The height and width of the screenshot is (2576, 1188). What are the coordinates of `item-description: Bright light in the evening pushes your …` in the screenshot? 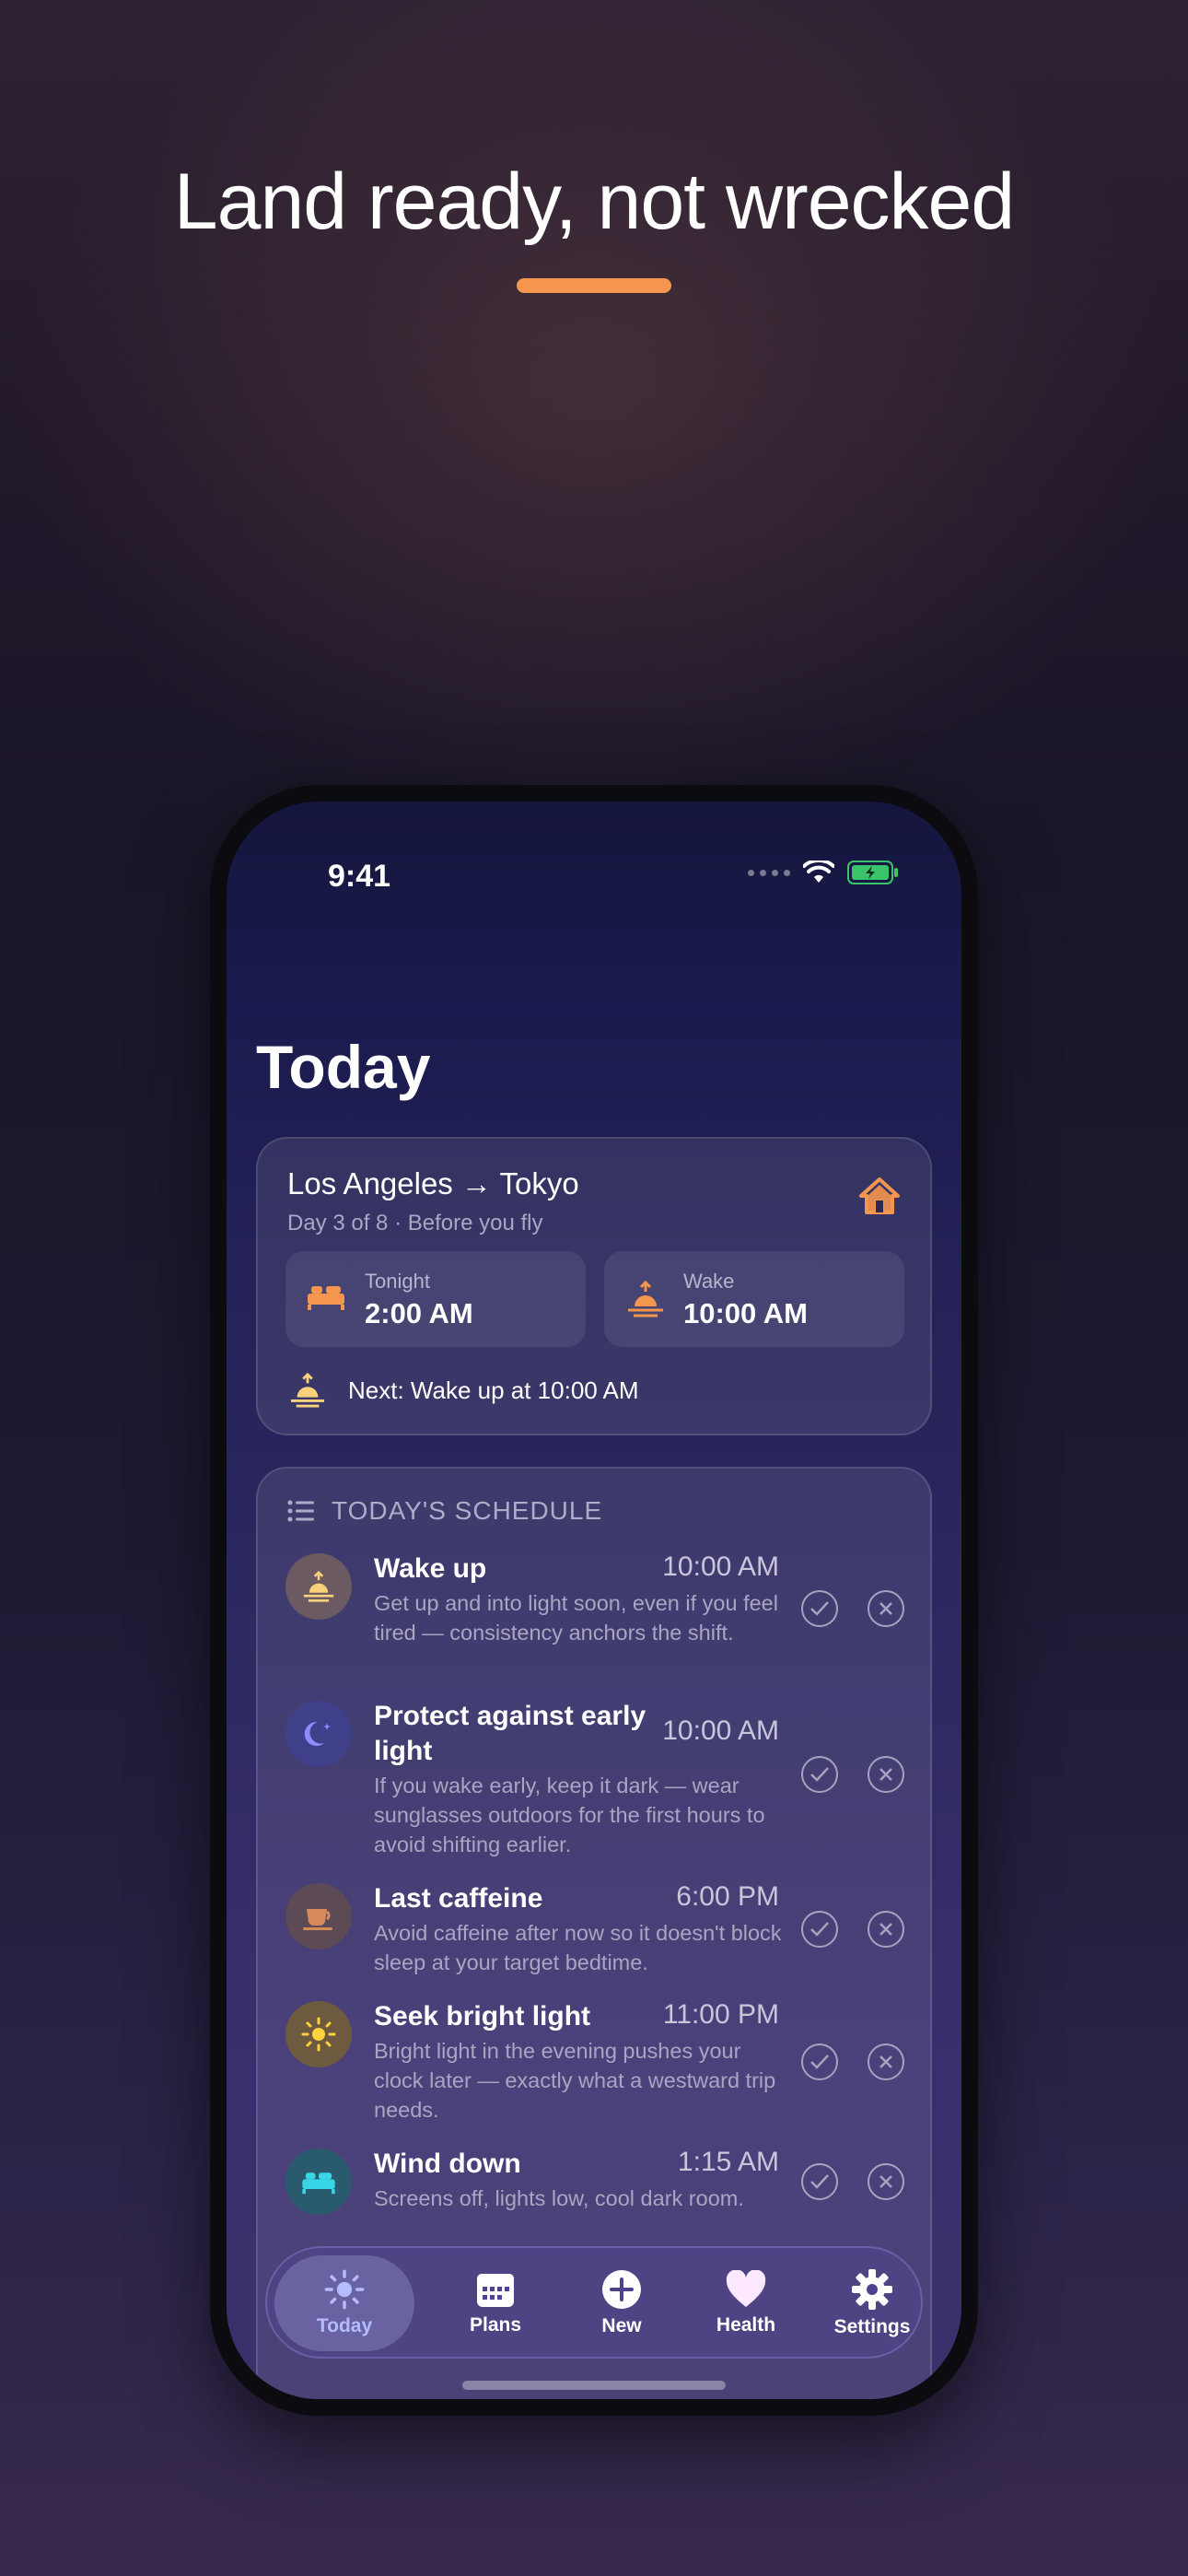 It's located at (575, 2080).